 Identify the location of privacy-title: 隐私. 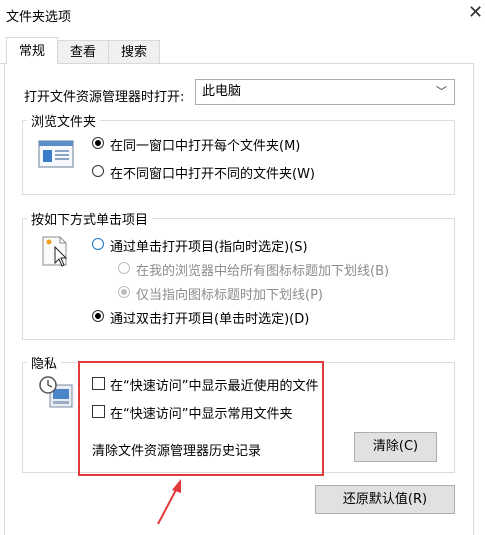
(44, 362).